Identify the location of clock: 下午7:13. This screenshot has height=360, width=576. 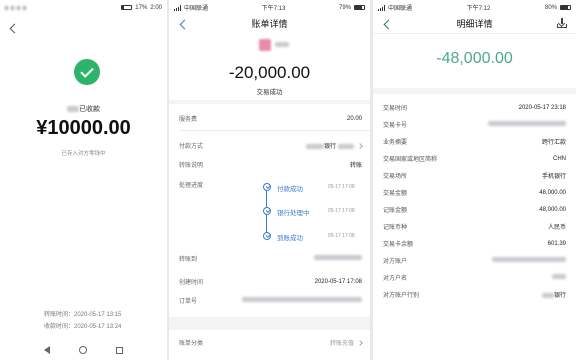
(273, 9).